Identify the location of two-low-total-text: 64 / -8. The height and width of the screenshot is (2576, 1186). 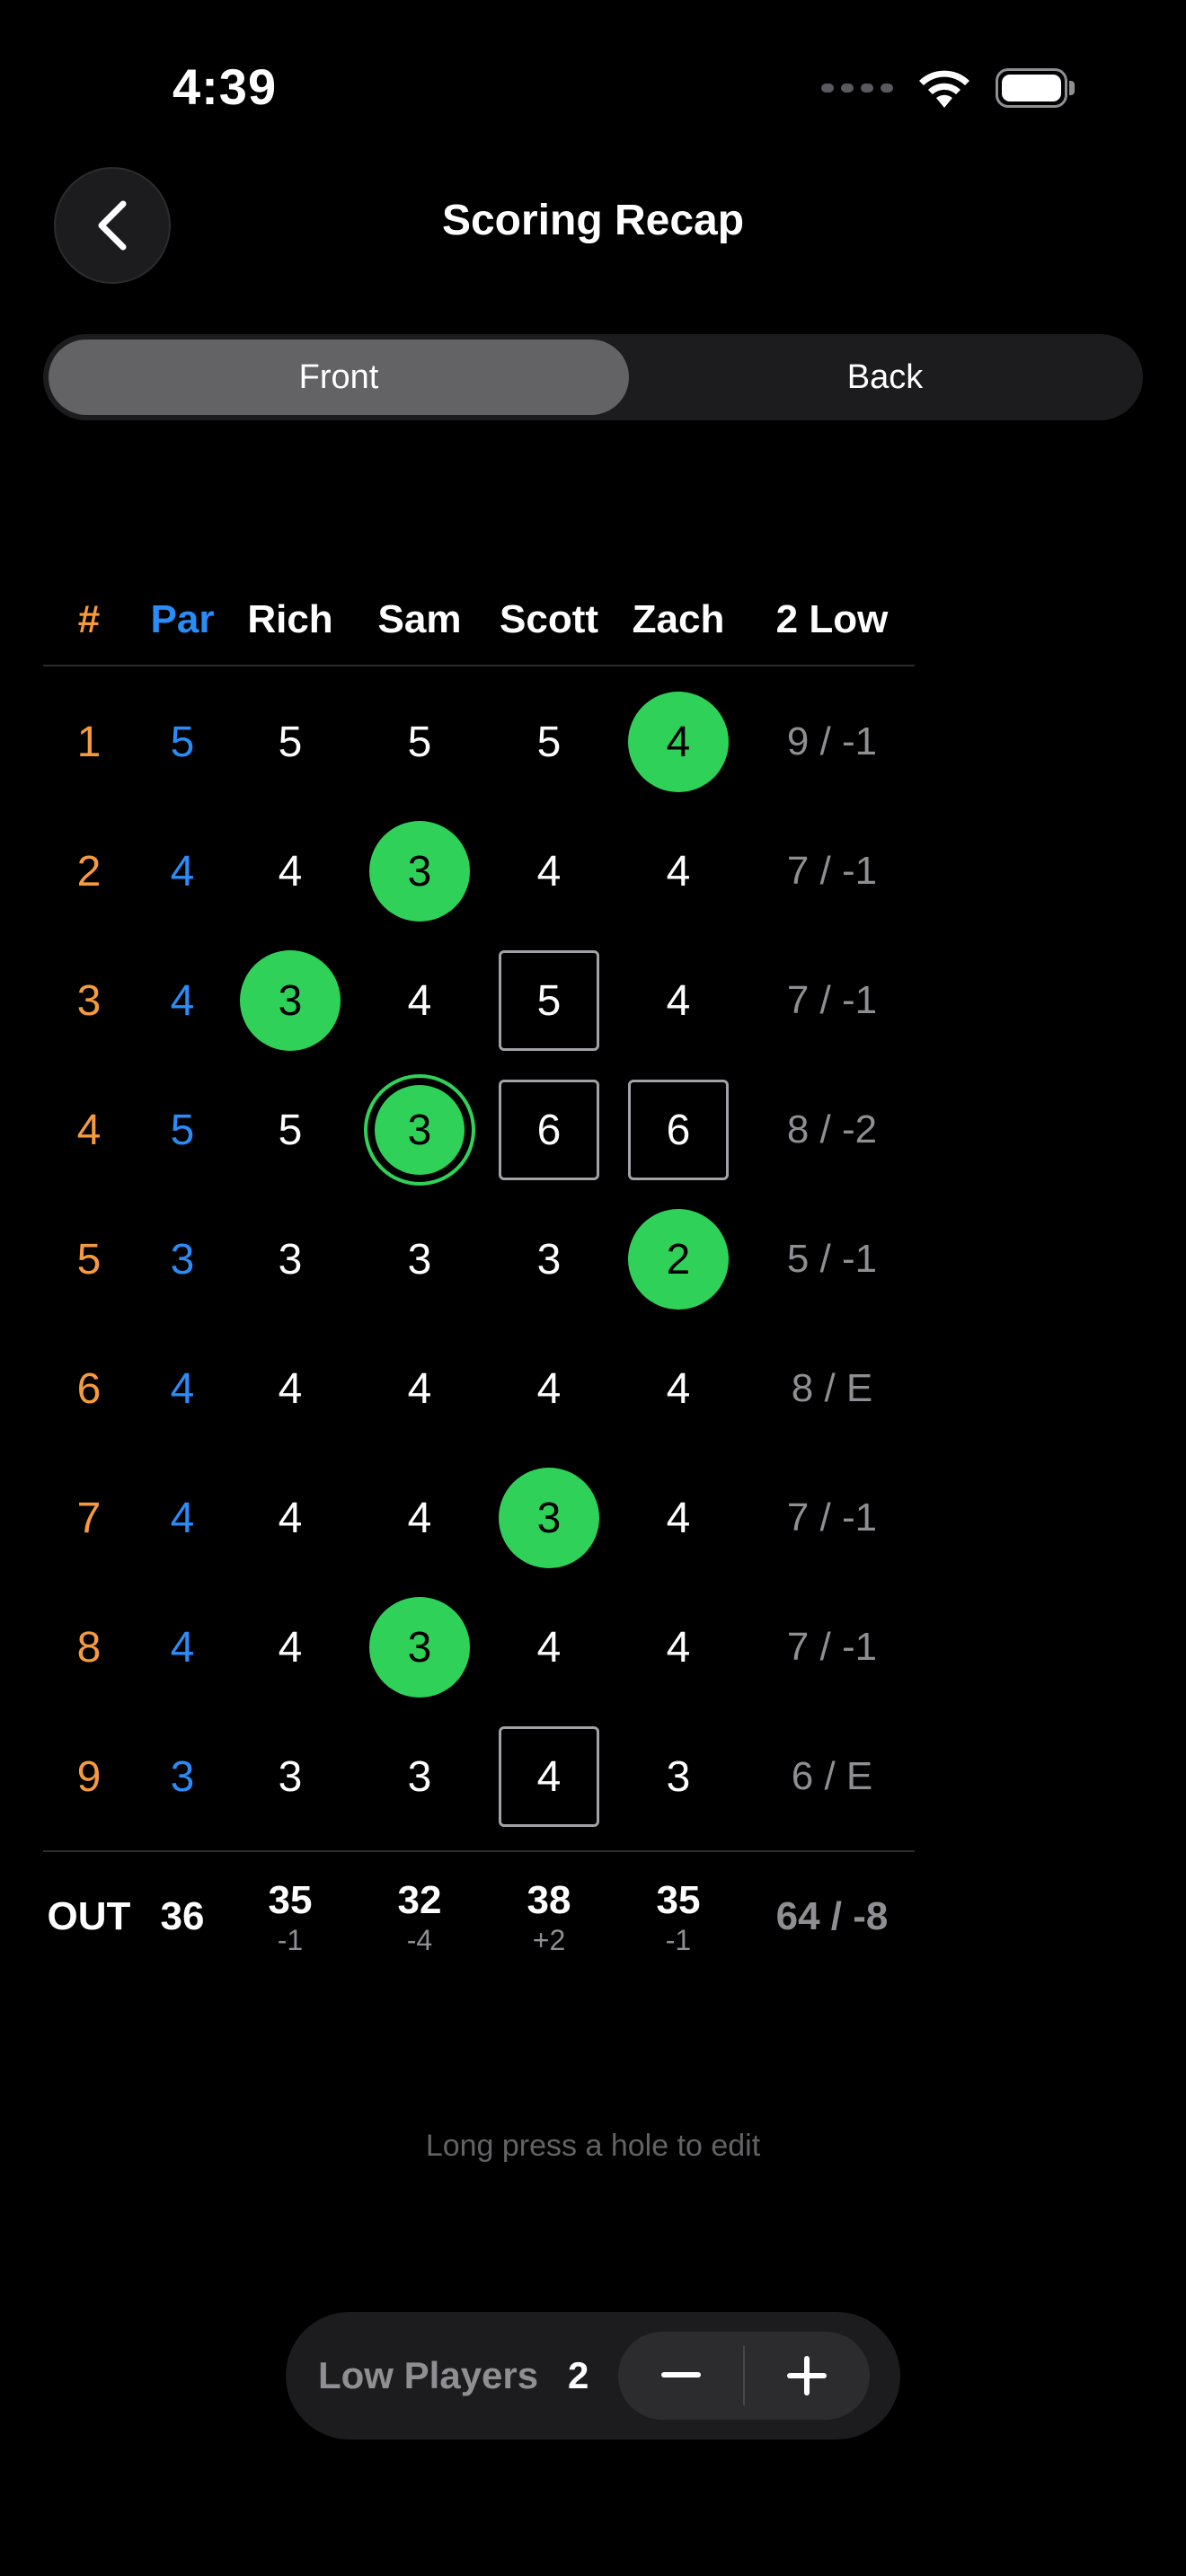
(832, 1916).